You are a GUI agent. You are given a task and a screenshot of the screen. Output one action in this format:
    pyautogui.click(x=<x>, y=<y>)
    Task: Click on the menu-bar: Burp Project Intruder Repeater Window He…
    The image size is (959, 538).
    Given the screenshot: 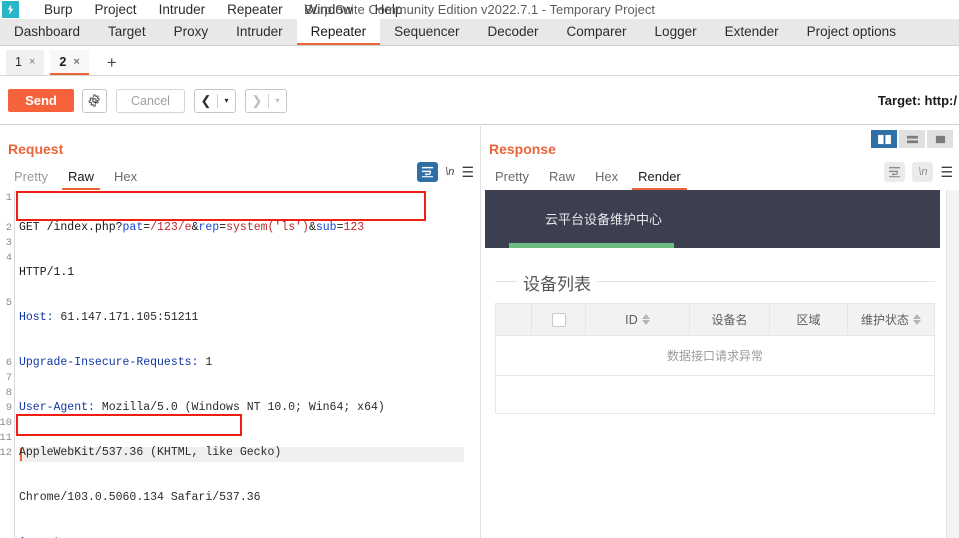 What is the action you would take?
    pyautogui.click(x=223, y=9)
    